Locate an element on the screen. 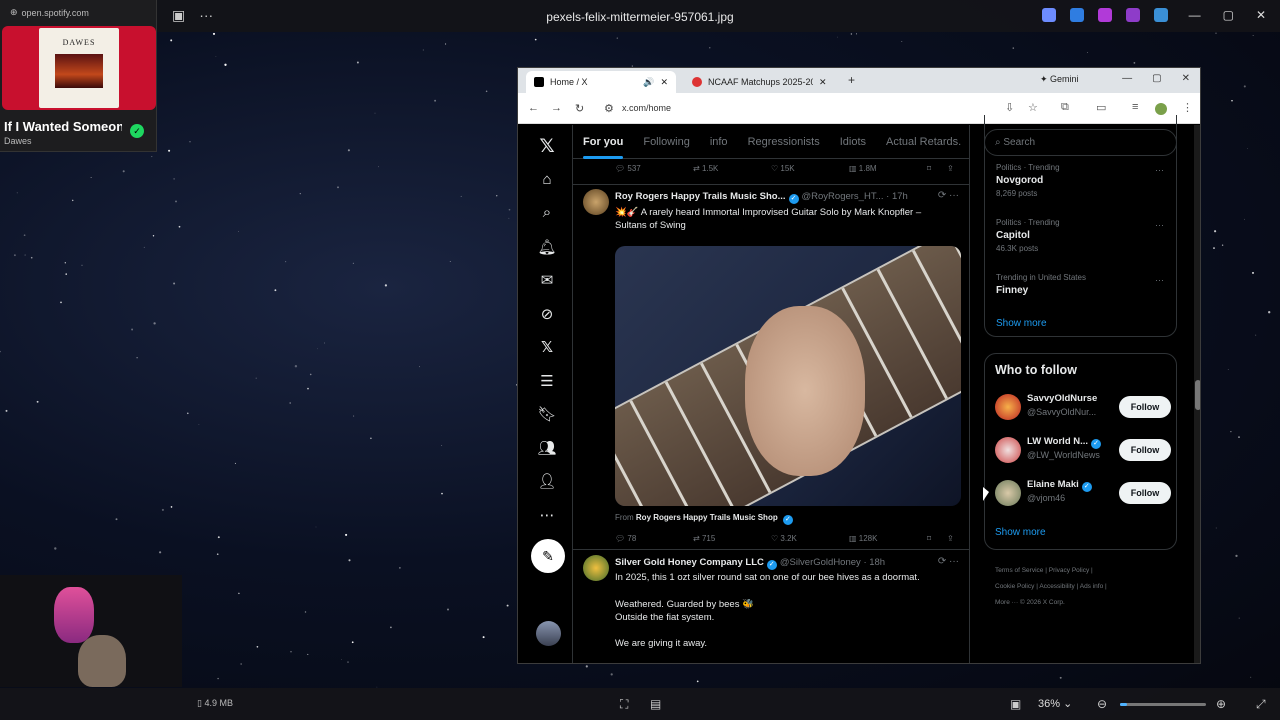 This screenshot has height=720, width=1280. footer-link: Ads info is located at coordinates (1092, 586).